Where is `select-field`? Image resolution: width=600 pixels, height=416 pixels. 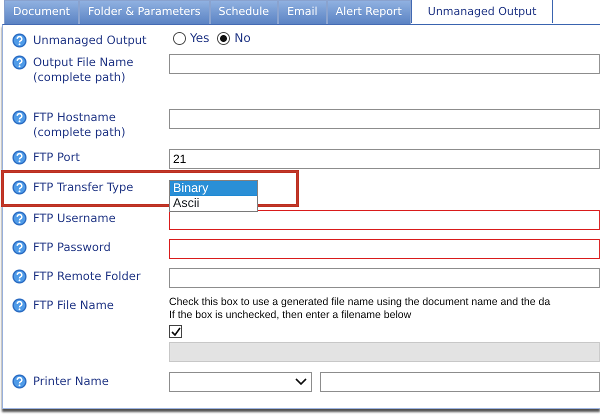
select-field is located at coordinates (240, 382).